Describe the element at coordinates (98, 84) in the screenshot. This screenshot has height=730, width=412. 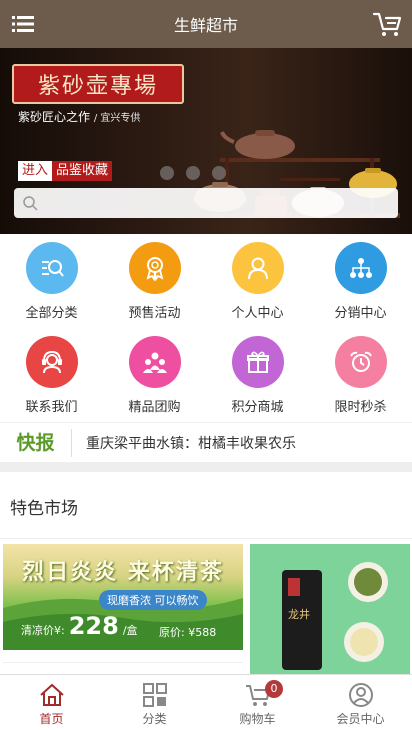
I see `banner-title: 紫砂壶專場` at that location.